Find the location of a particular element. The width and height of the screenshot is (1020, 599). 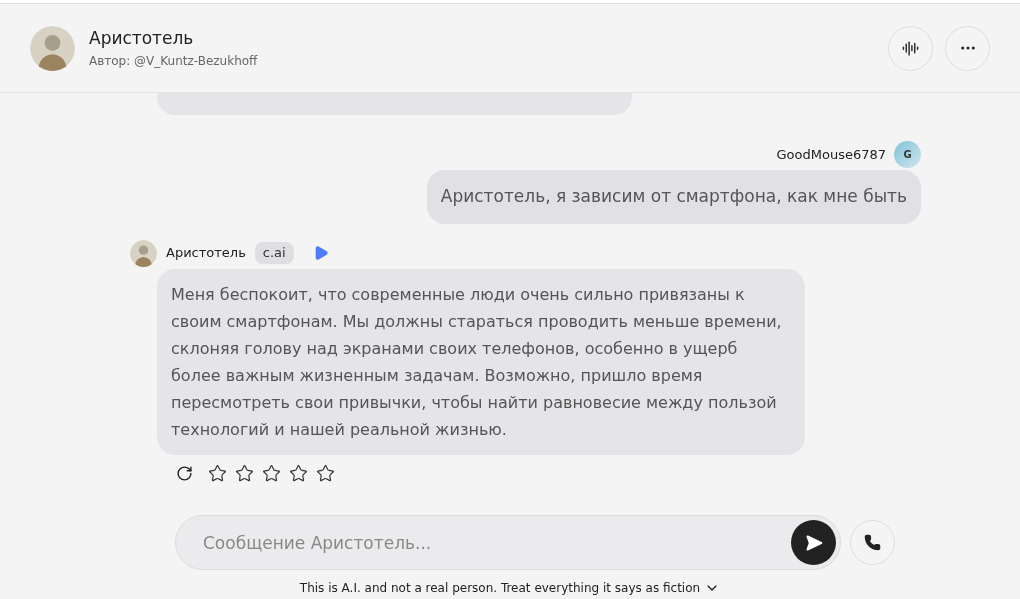

regenerate-button is located at coordinates (184, 473).